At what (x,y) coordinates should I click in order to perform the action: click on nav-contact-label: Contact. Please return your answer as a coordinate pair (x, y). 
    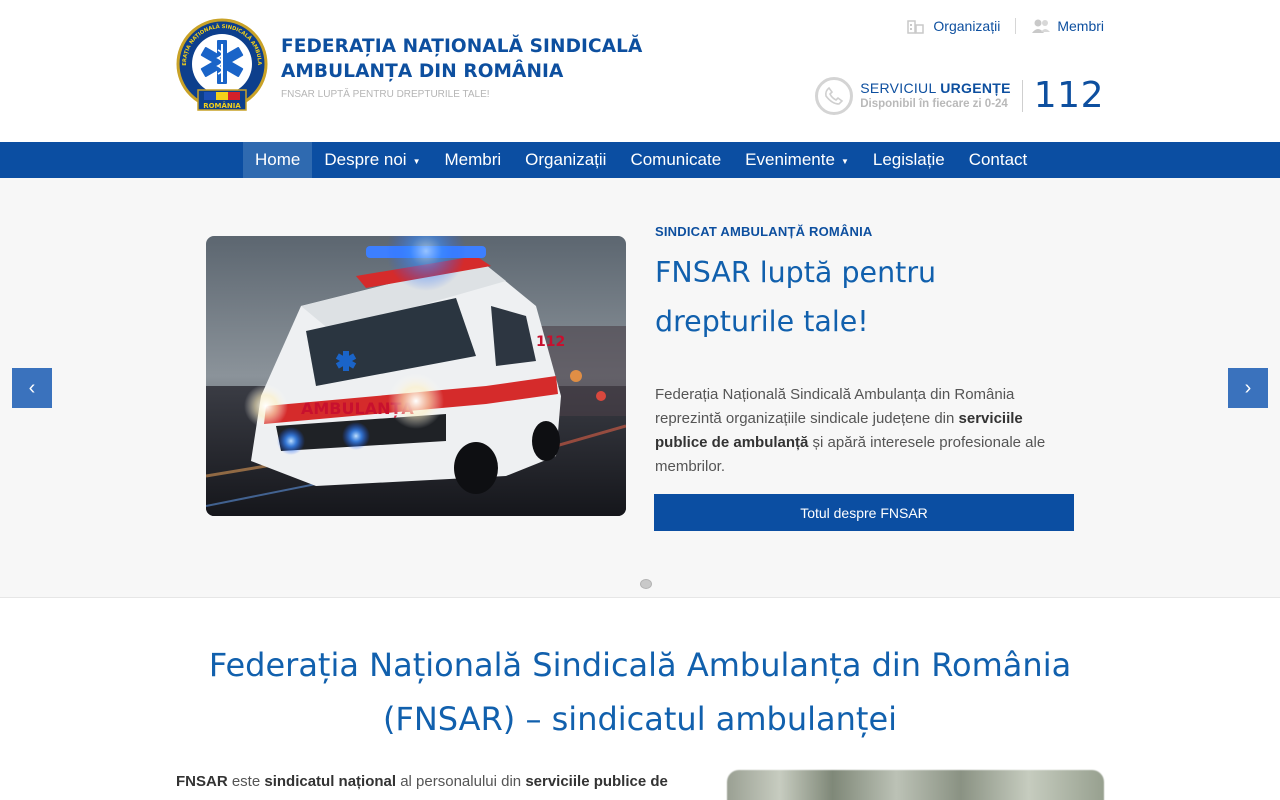
    Looking at the image, I should click on (998, 159).